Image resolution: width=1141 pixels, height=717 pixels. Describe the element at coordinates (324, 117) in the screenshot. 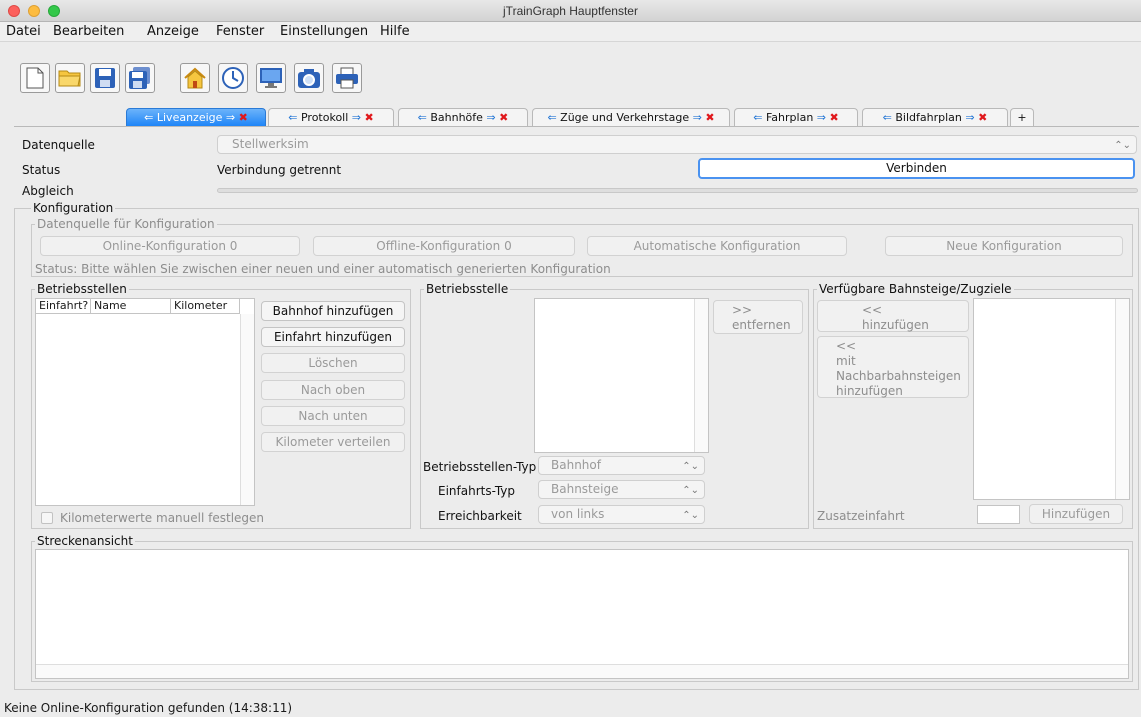

I see `tab-label: Protokoll` at that location.